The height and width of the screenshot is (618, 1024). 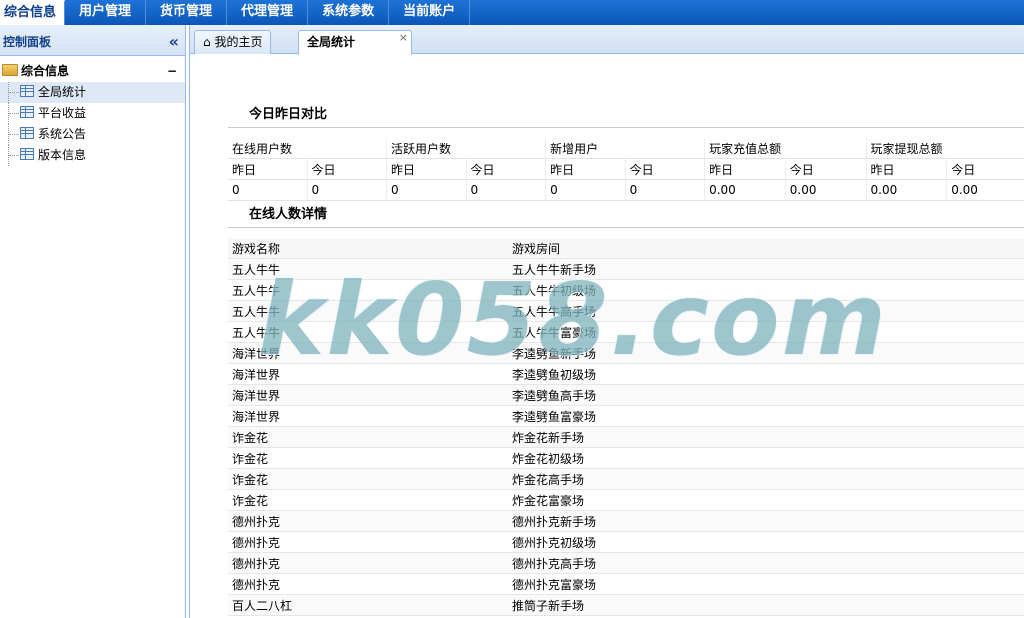 I want to click on game-room-cell: 李逵劈鱼新手场, so click(x=766, y=353).